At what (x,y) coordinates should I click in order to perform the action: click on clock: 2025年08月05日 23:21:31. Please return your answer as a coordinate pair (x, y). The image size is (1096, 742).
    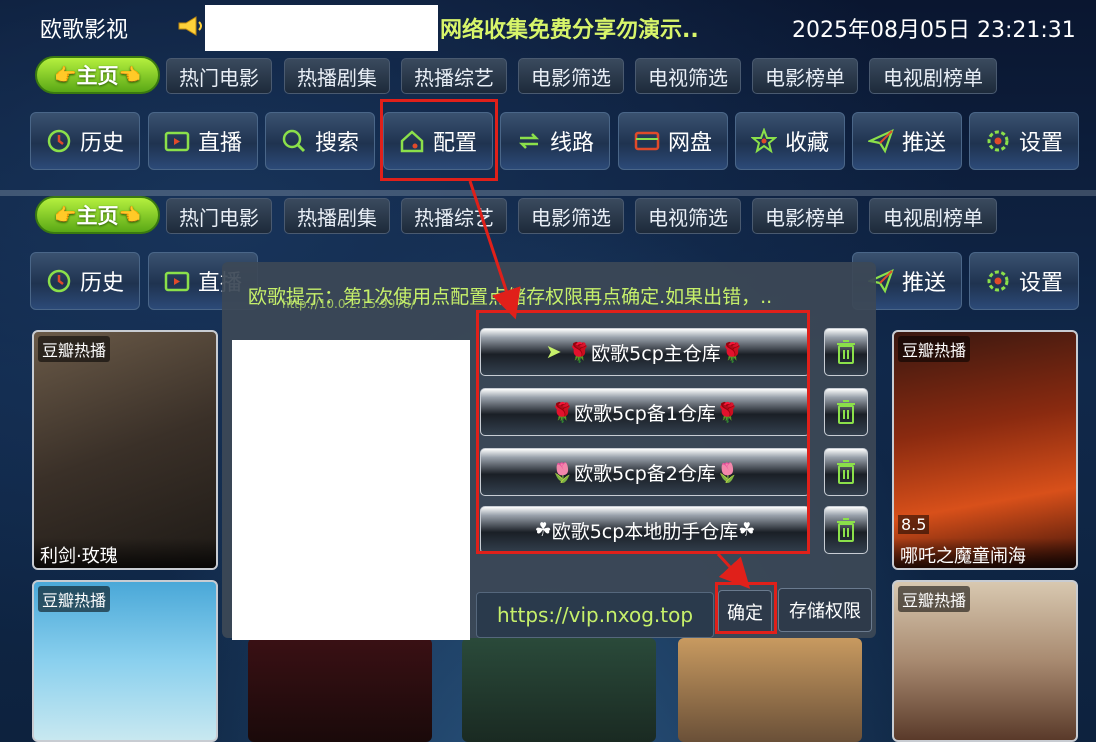
    Looking at the image, I should click on (934, 30).